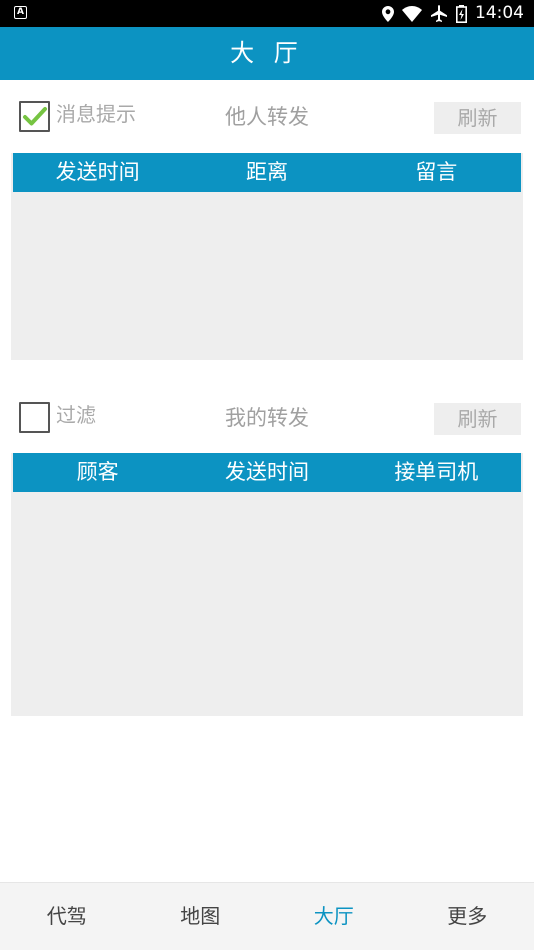 This screenshot has width=534, height=950. What do you see at coordinates (499, 13) in the screenshot?
I see `status-time: 14:04` at bounding box center [499, 13].